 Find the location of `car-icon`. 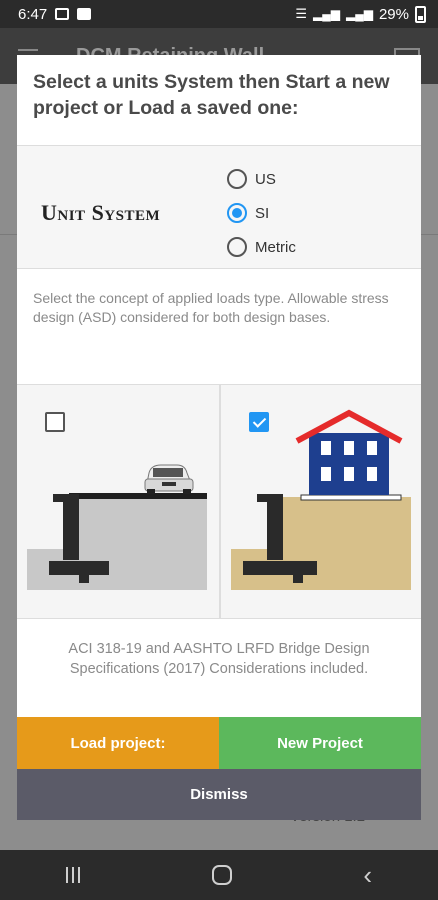

car-icon is located at coordinates (169, 479).